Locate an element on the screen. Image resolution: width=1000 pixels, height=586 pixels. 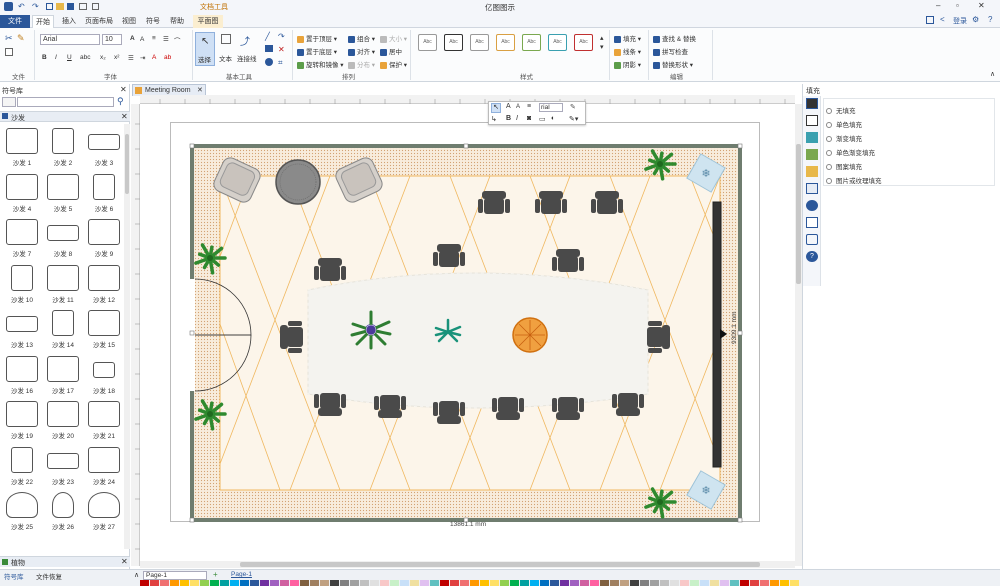
document-tab-icon is located at coordinates (812, 222).